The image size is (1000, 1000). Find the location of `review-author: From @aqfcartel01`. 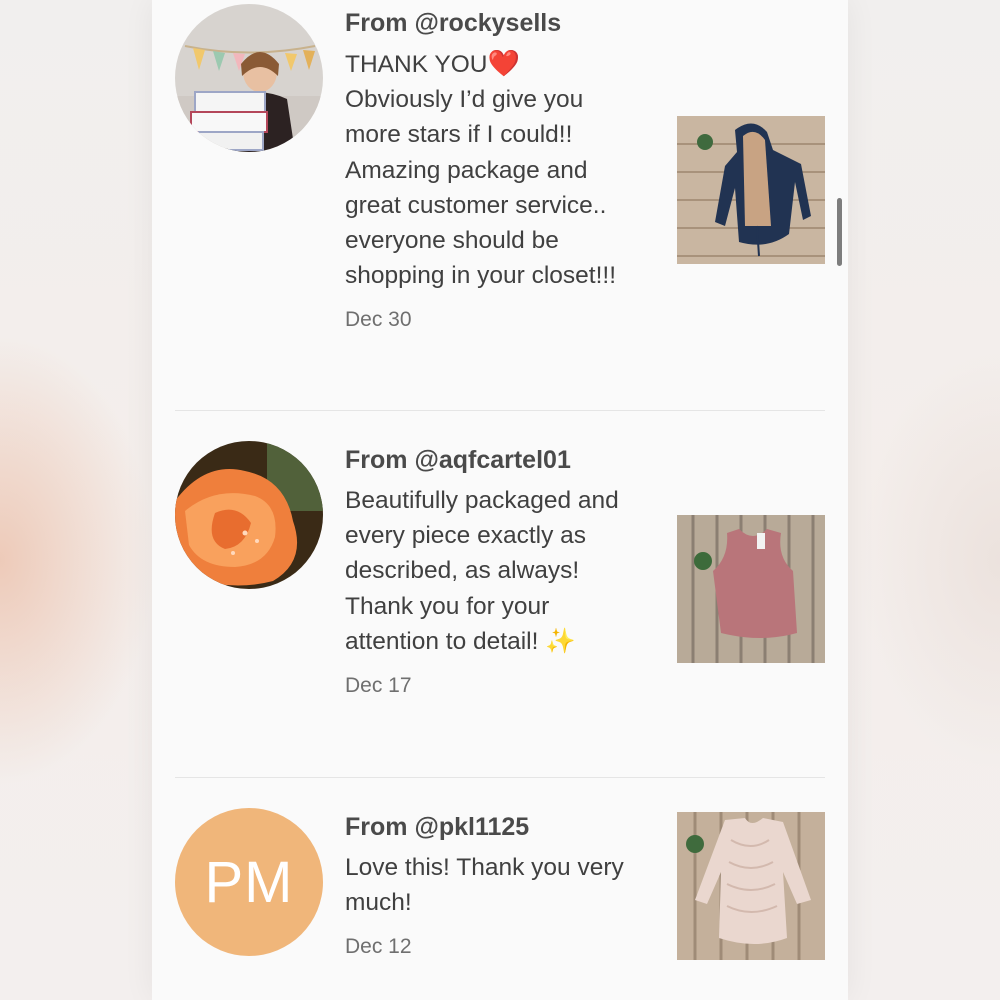

review-author: From @aqfcartel01 is located at coordinates (505, 460).